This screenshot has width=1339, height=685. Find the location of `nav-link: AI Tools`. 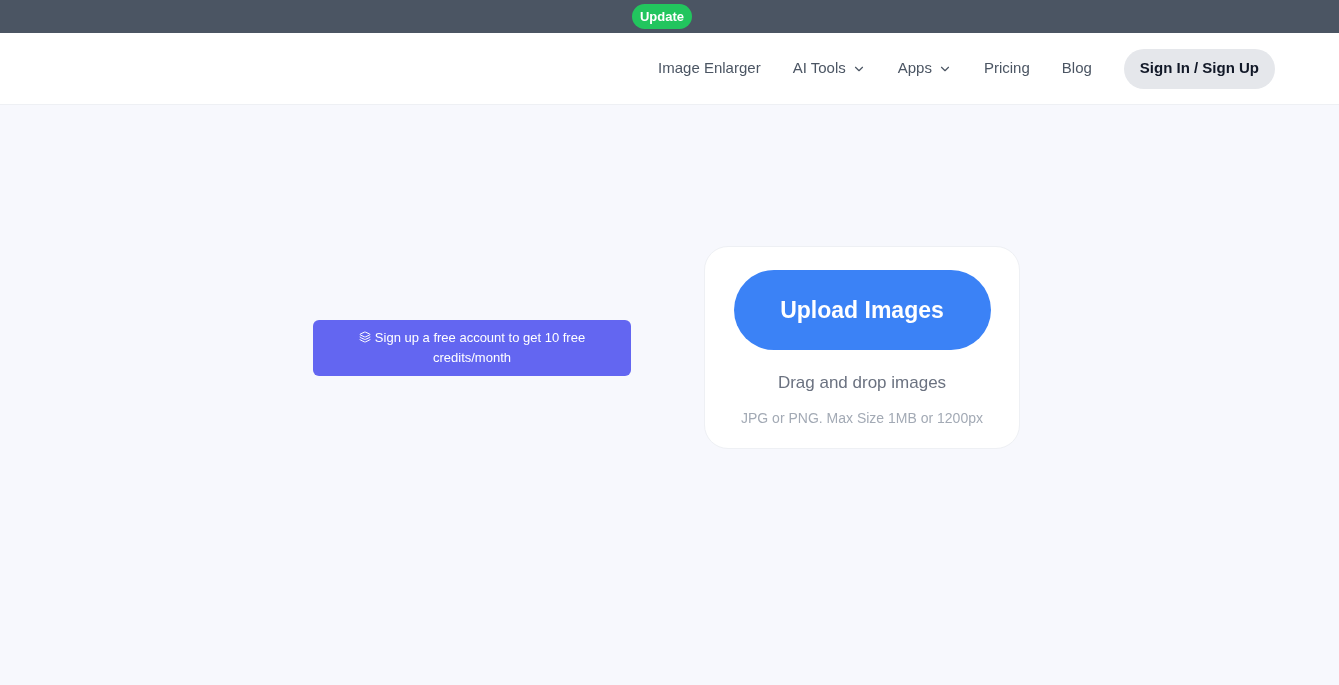

nav-link: AI Tools is located at coordinates (829, 68).